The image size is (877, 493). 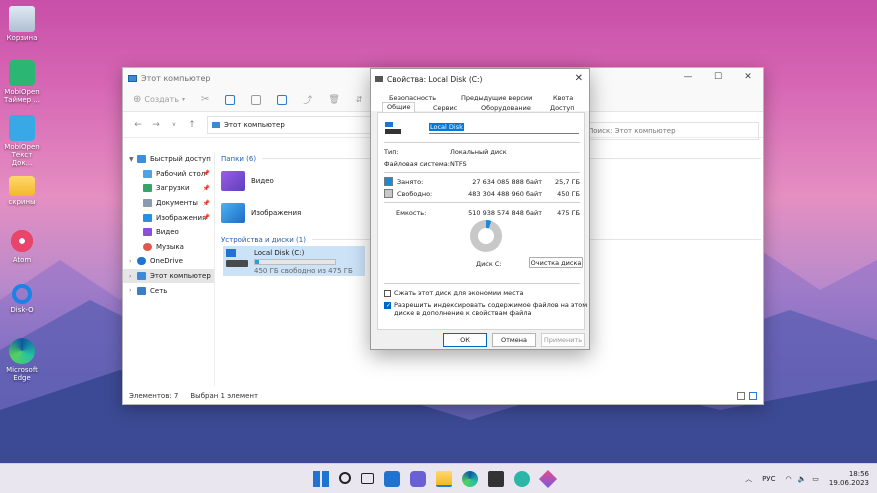 What do you see at coordinates (262, 181) in the screenshot?
I see `folder-label: Видео` at bounding box center [262, 181].